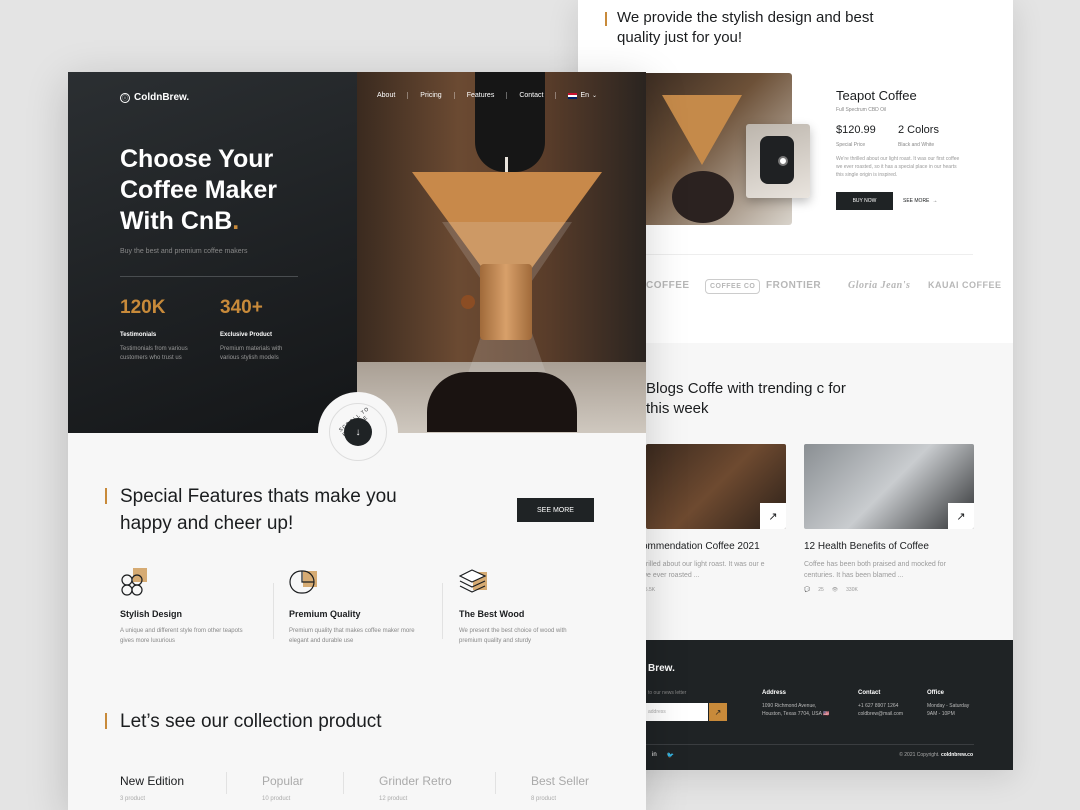 The height and width of the screenshot is (810, 1080). What do you see at coordinates (920, 201) in the screenshot?
I see `product-see-more-link: SEE MORE →` at bounding box center [920, 201].